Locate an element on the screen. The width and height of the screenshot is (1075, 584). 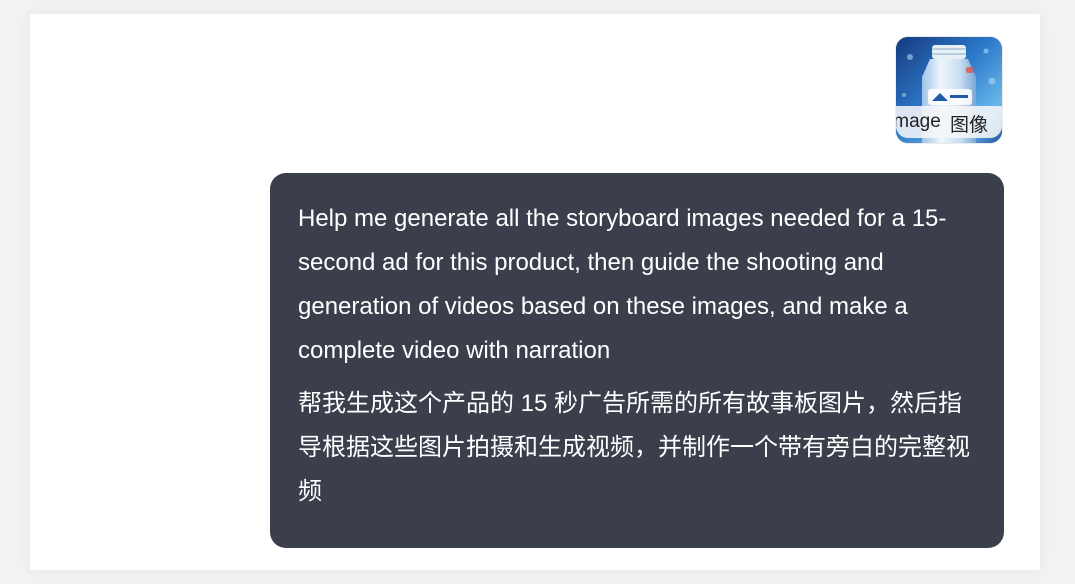
image-caption-chinese: 图像 is located at coordinates (969, 125).